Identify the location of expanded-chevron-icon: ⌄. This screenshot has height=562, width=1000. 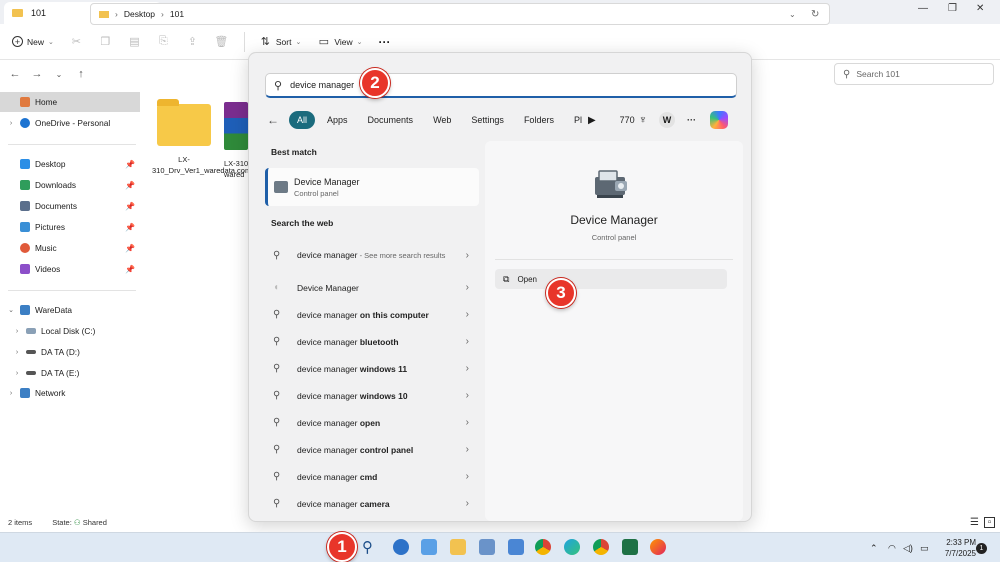
(11, 310).